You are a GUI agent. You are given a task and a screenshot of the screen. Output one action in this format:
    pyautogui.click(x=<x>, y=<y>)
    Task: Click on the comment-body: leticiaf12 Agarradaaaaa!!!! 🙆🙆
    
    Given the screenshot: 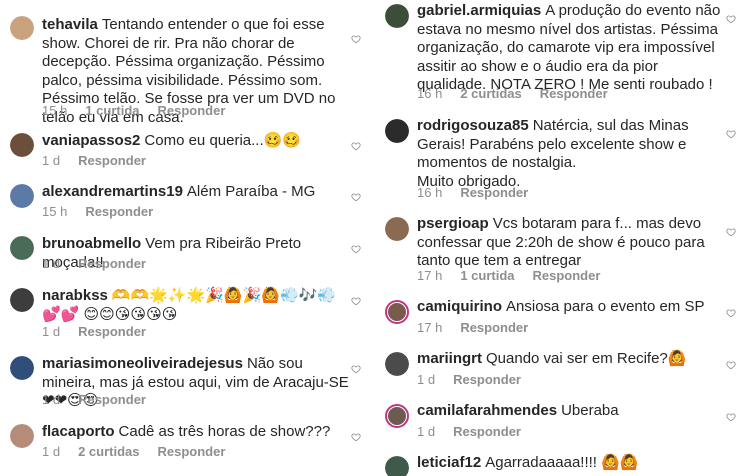 What is the action you would take?
    pyautogui.click(x=570, y=463)
    